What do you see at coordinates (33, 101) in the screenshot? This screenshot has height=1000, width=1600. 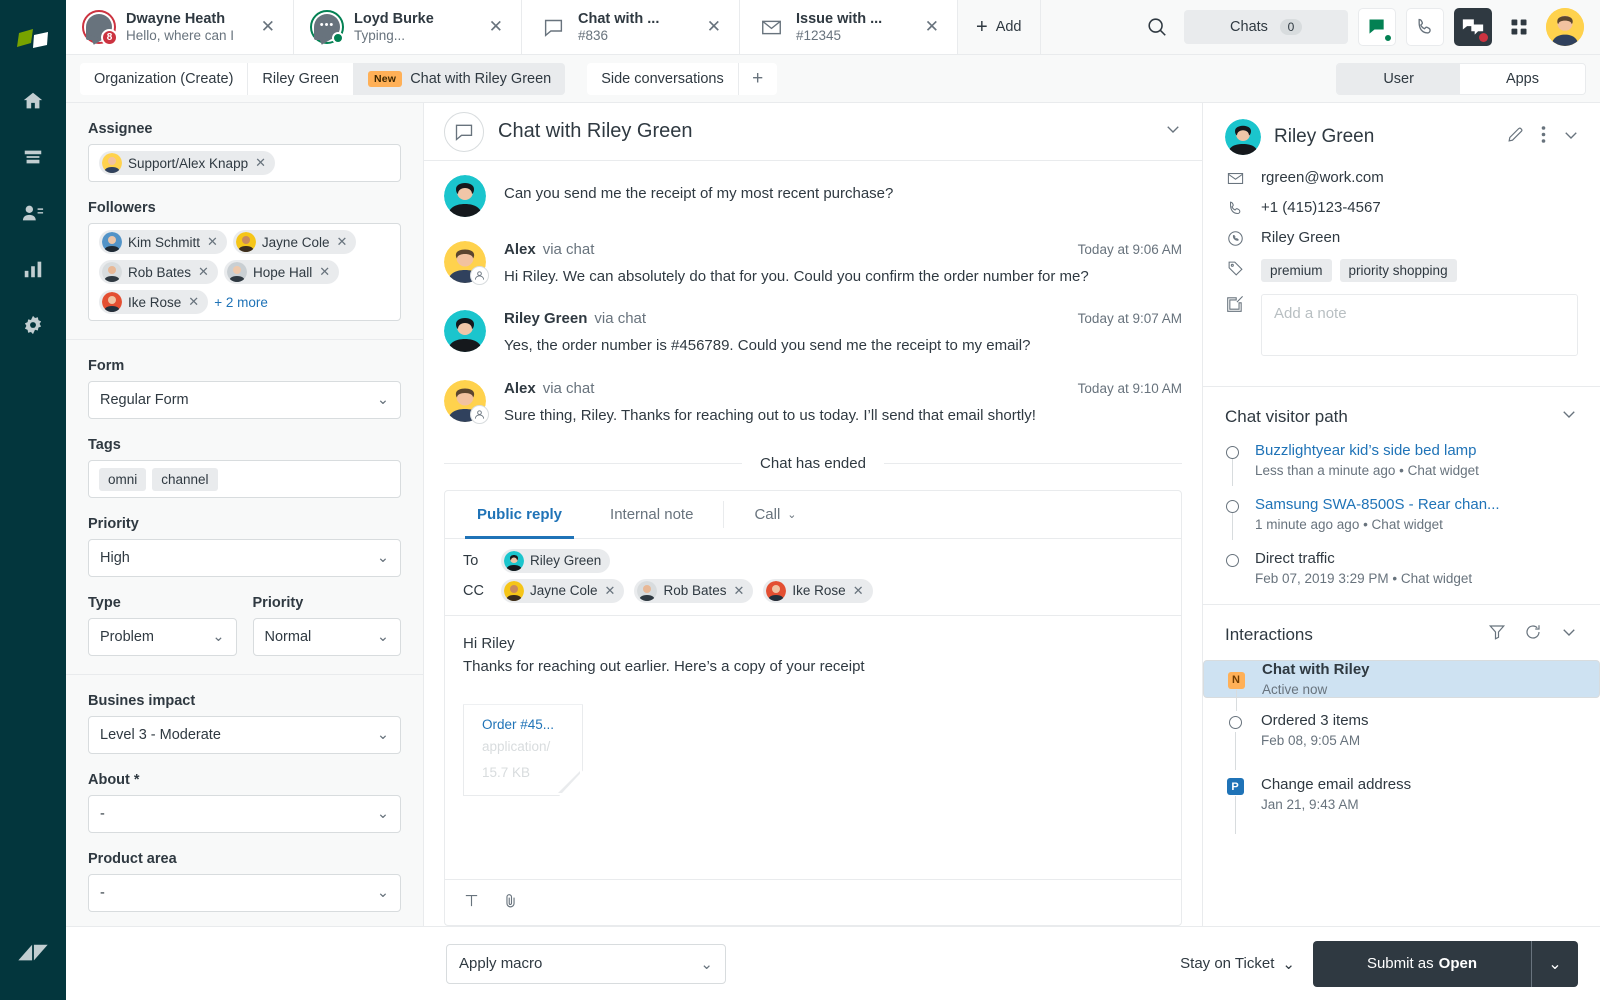 I see `home-icon` at bounding box center [33, 101].